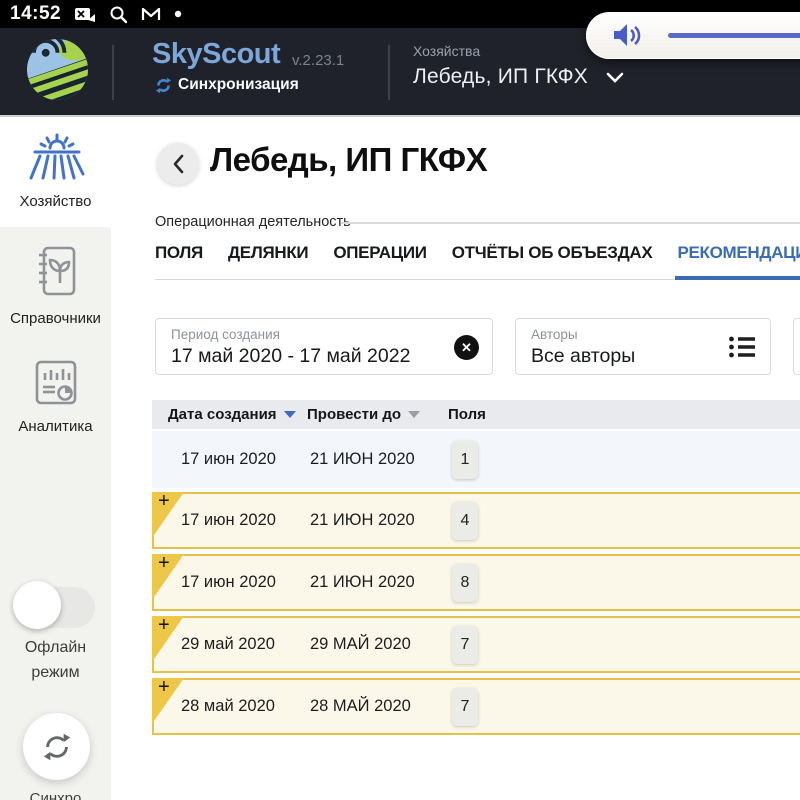 The image size is (800, 800). What do you see at coordinates (377, 414) in the screenshot?
I see `column-header-due: Провести до` at bounding box center [377, 414].